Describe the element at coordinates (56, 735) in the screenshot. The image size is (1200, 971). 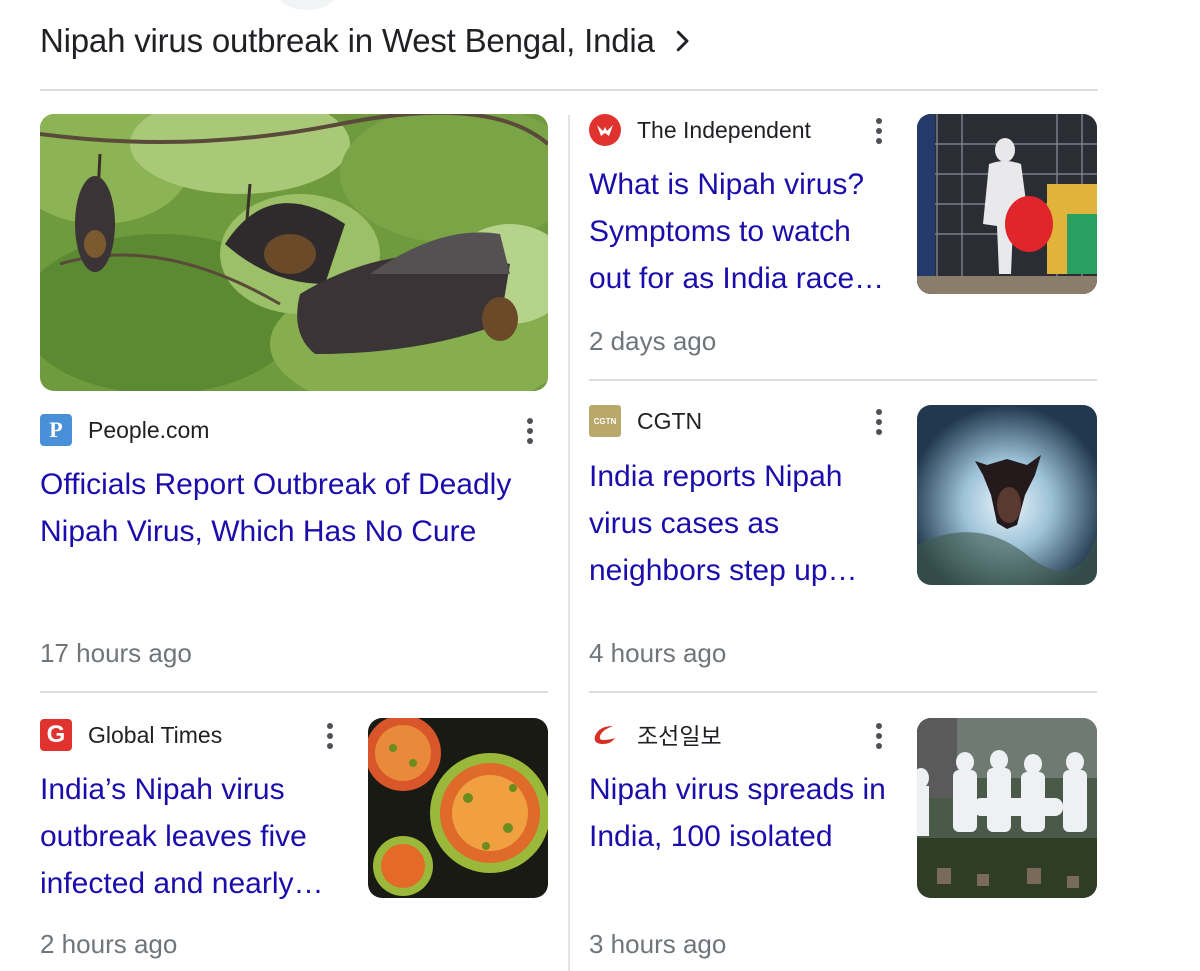
I see `global-times-favicon-icon: G` at that location.